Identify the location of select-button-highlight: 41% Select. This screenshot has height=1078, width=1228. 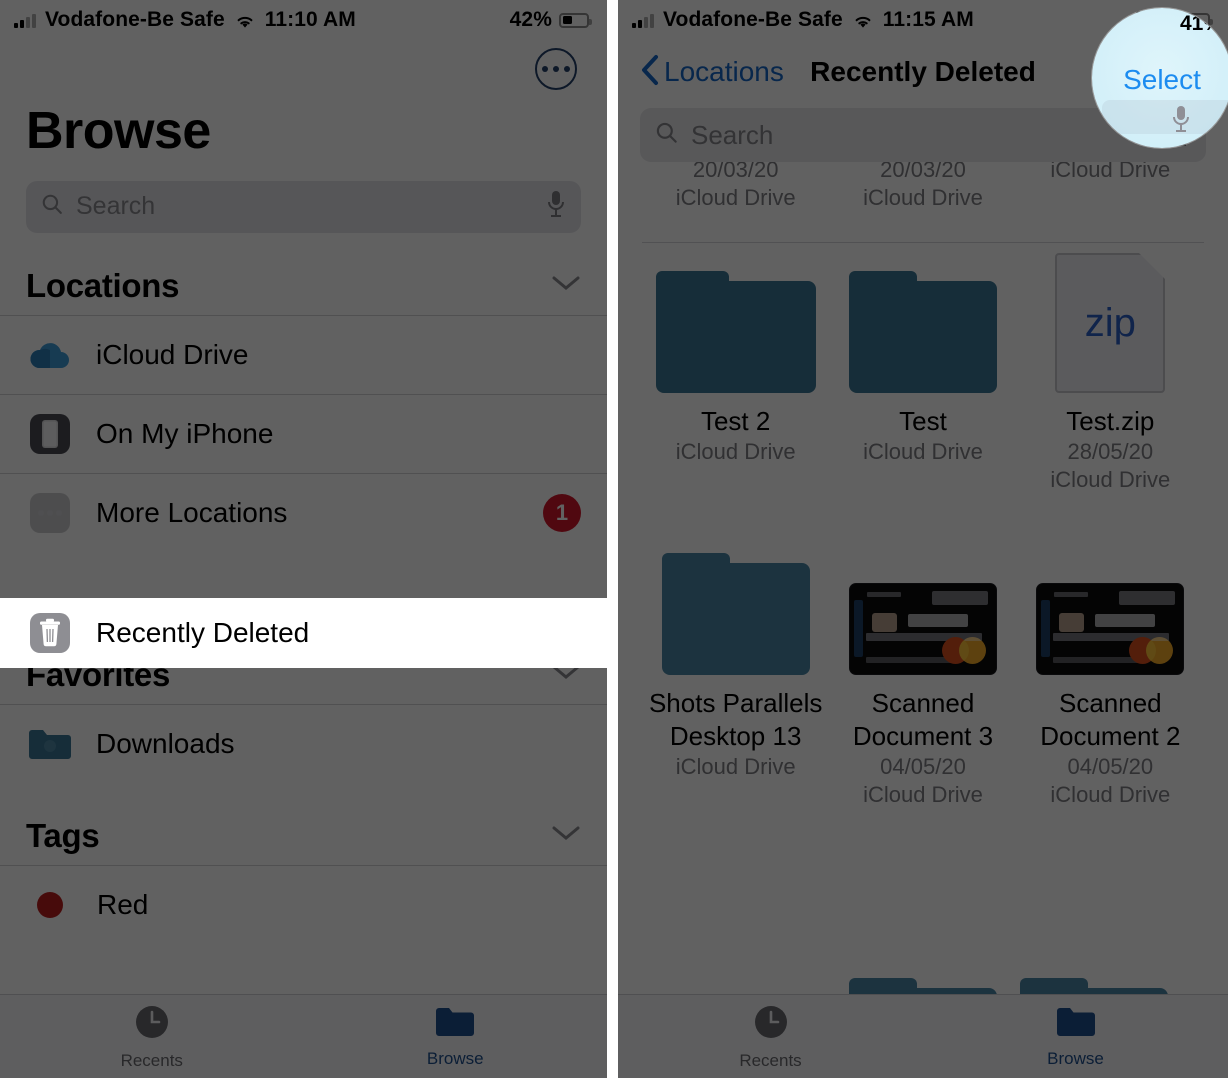
(1160, 78).